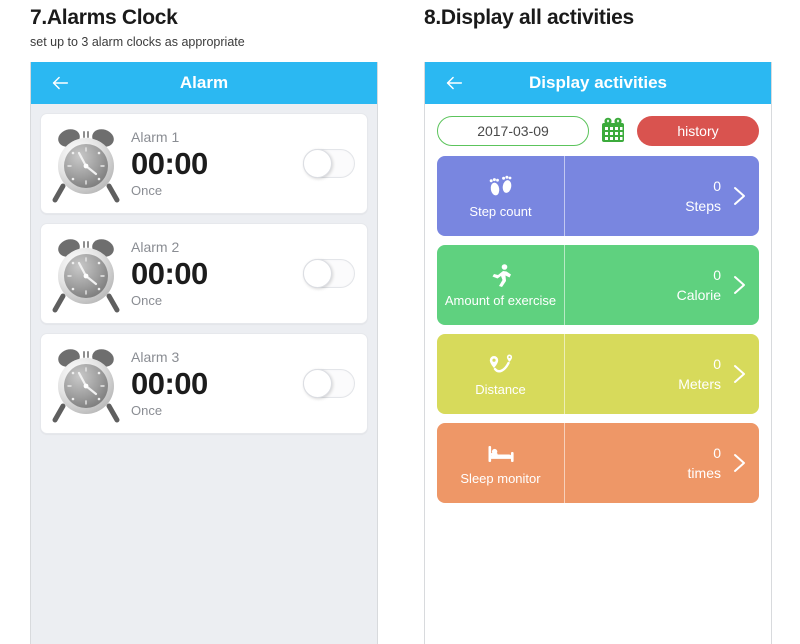  What do you see at coordinates (213, 274) in the screenshot?
I see `alarm-info: Alarm 2 00:00 Once` at bounding box center [213, 274].